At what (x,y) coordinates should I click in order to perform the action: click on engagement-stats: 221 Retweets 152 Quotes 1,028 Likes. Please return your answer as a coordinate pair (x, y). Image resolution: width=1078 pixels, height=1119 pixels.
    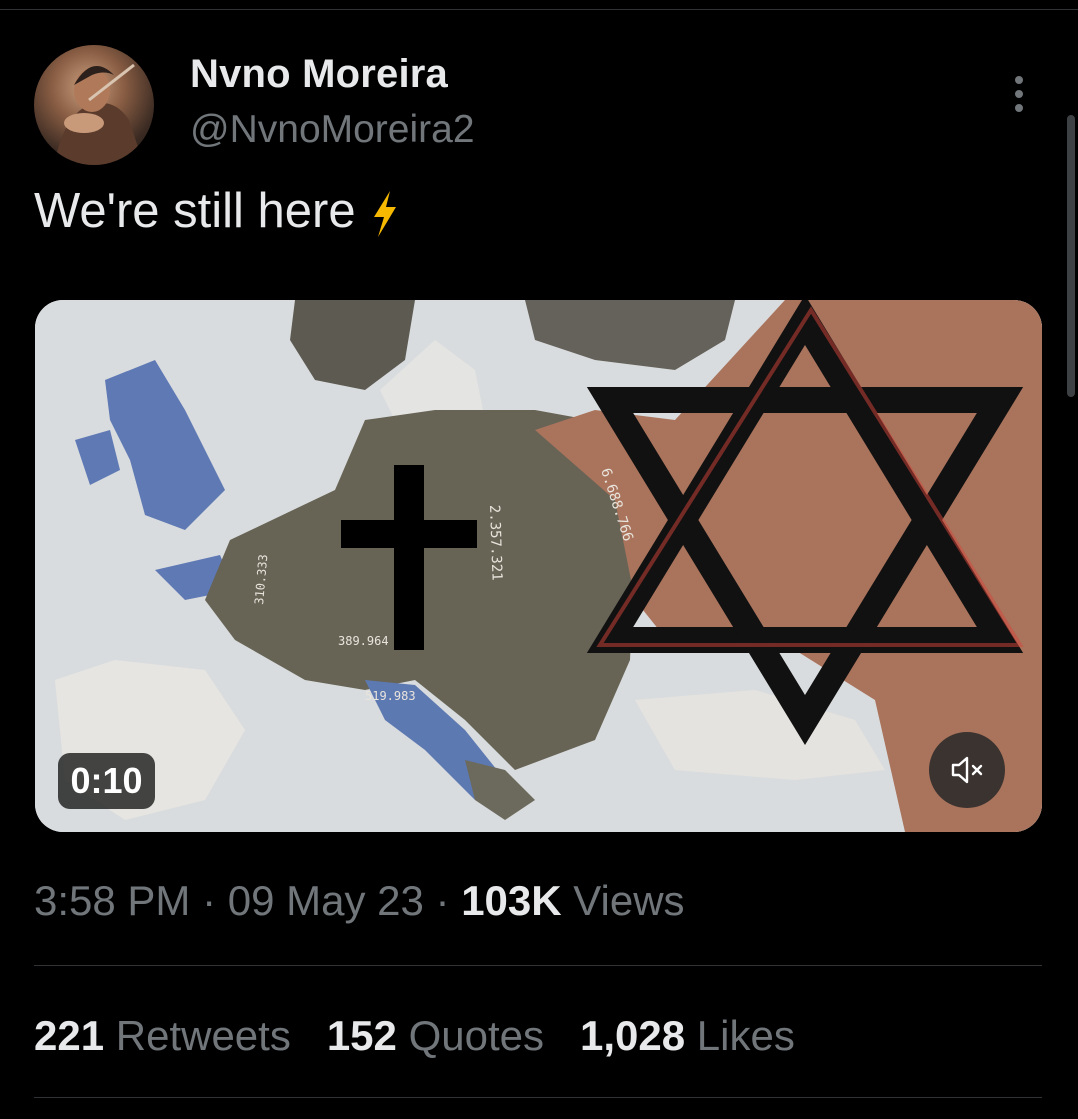
    Looking at the image, I should click on (432, 1036).